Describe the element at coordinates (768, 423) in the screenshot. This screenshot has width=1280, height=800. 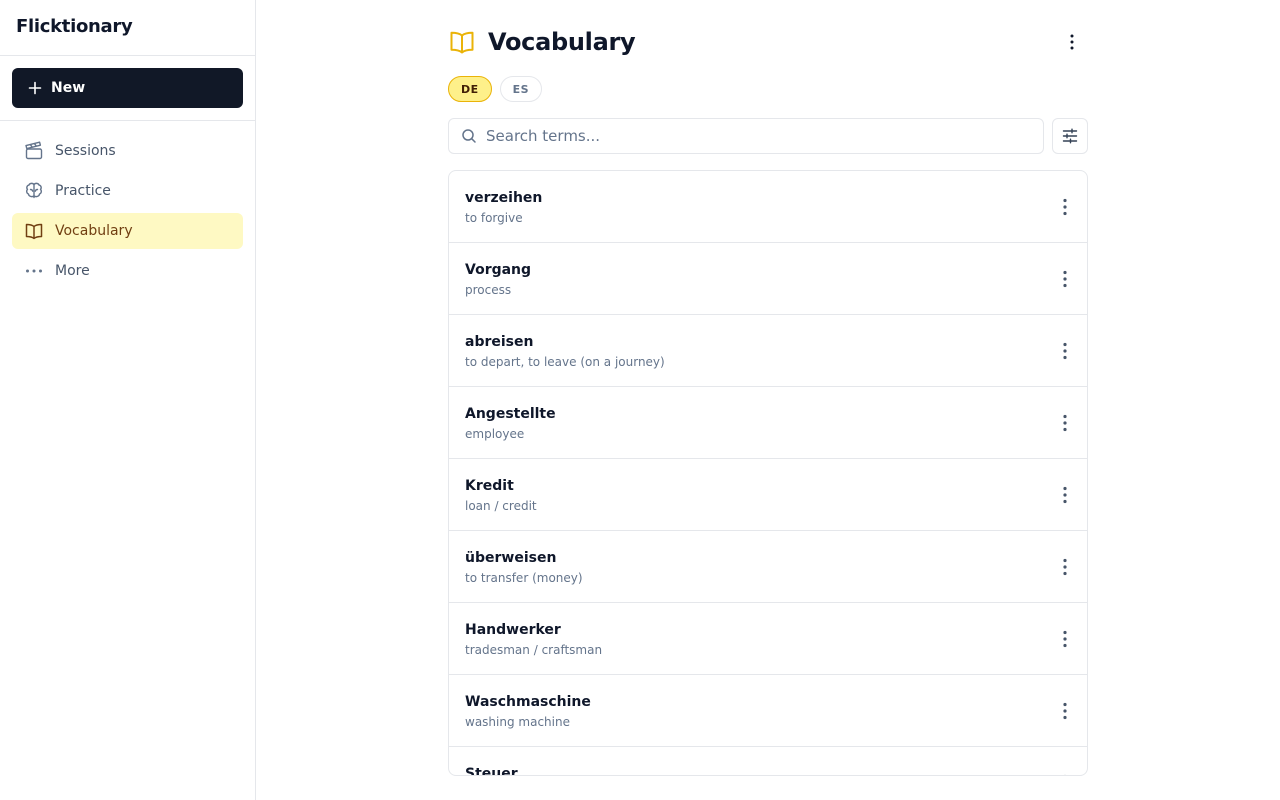
I see `list-item: Angestellte employee` at that location.